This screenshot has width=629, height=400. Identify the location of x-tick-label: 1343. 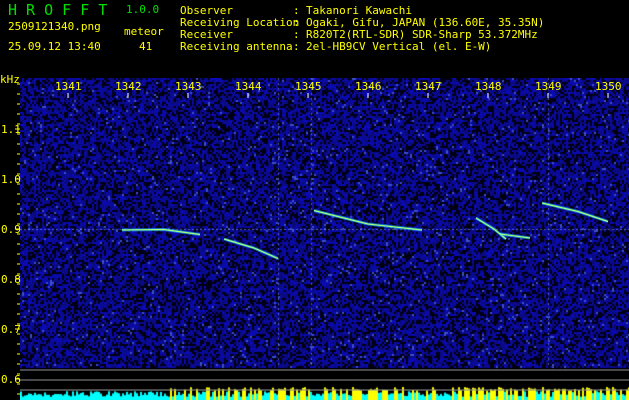
(188, 86).